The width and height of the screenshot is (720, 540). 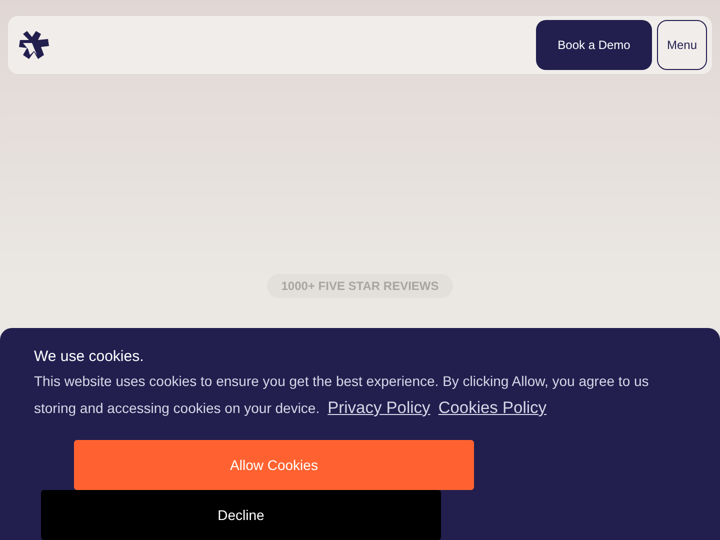 What do you see at coordinates (379, 408) in the screenshot?
I see `policy-link: Privacy Policy` at bounding box center [379, 408].